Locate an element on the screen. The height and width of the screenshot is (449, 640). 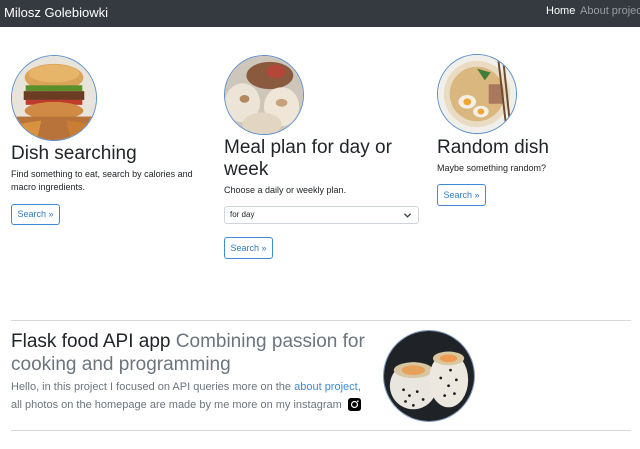
dish-search-button: Search » is located at coordinates (35, 214).